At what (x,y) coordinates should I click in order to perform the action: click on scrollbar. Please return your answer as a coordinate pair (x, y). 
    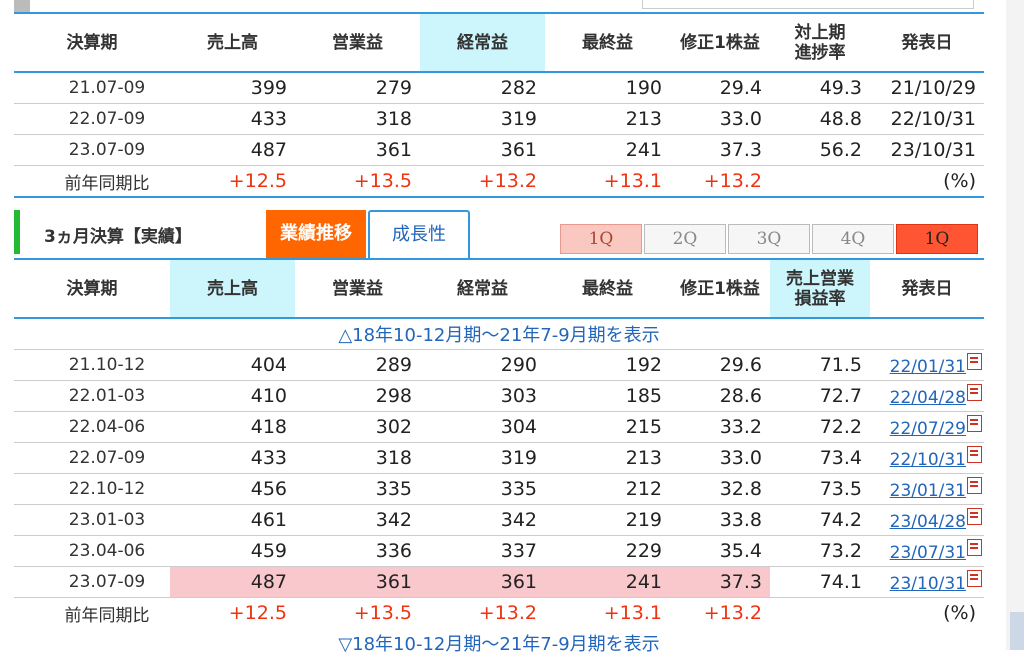
    Looking at the image, I should click on (1015, 325).